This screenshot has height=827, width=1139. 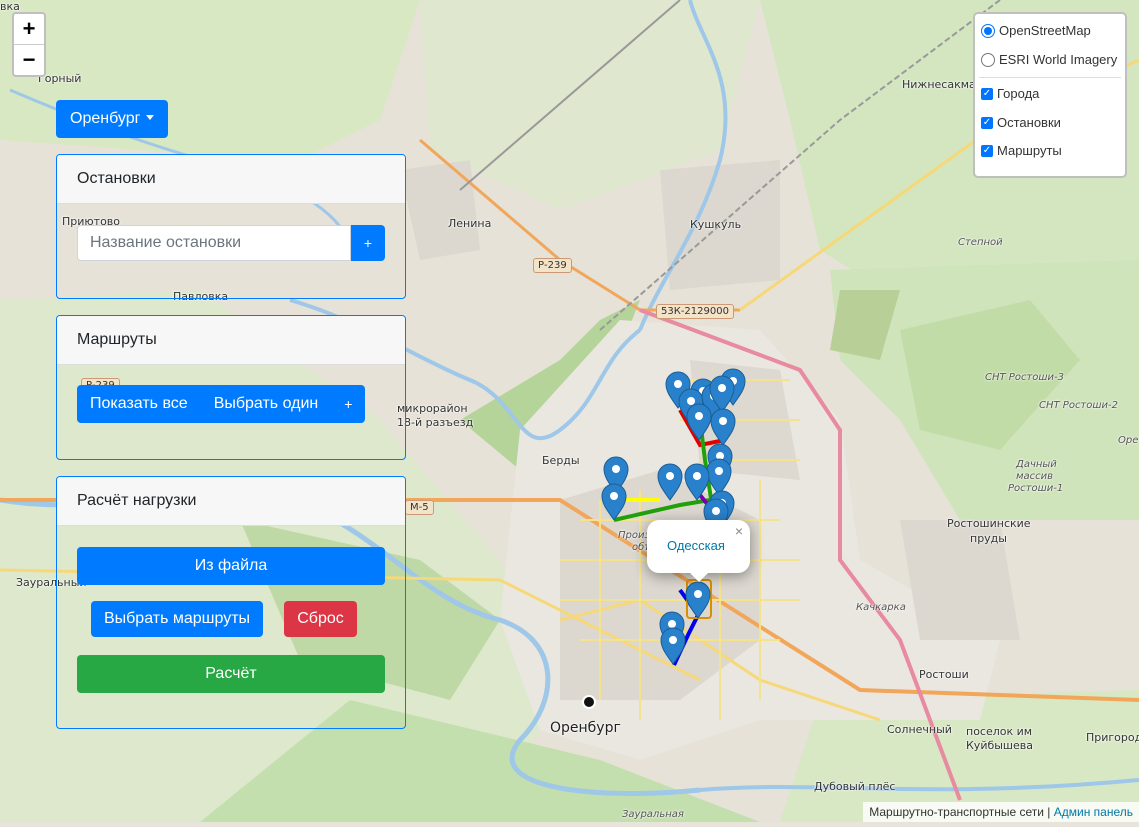 What do you see at coordinates (944, 674) in the screenshot?
I see `map-label: Ростоши` at bounding box center [944, 674].